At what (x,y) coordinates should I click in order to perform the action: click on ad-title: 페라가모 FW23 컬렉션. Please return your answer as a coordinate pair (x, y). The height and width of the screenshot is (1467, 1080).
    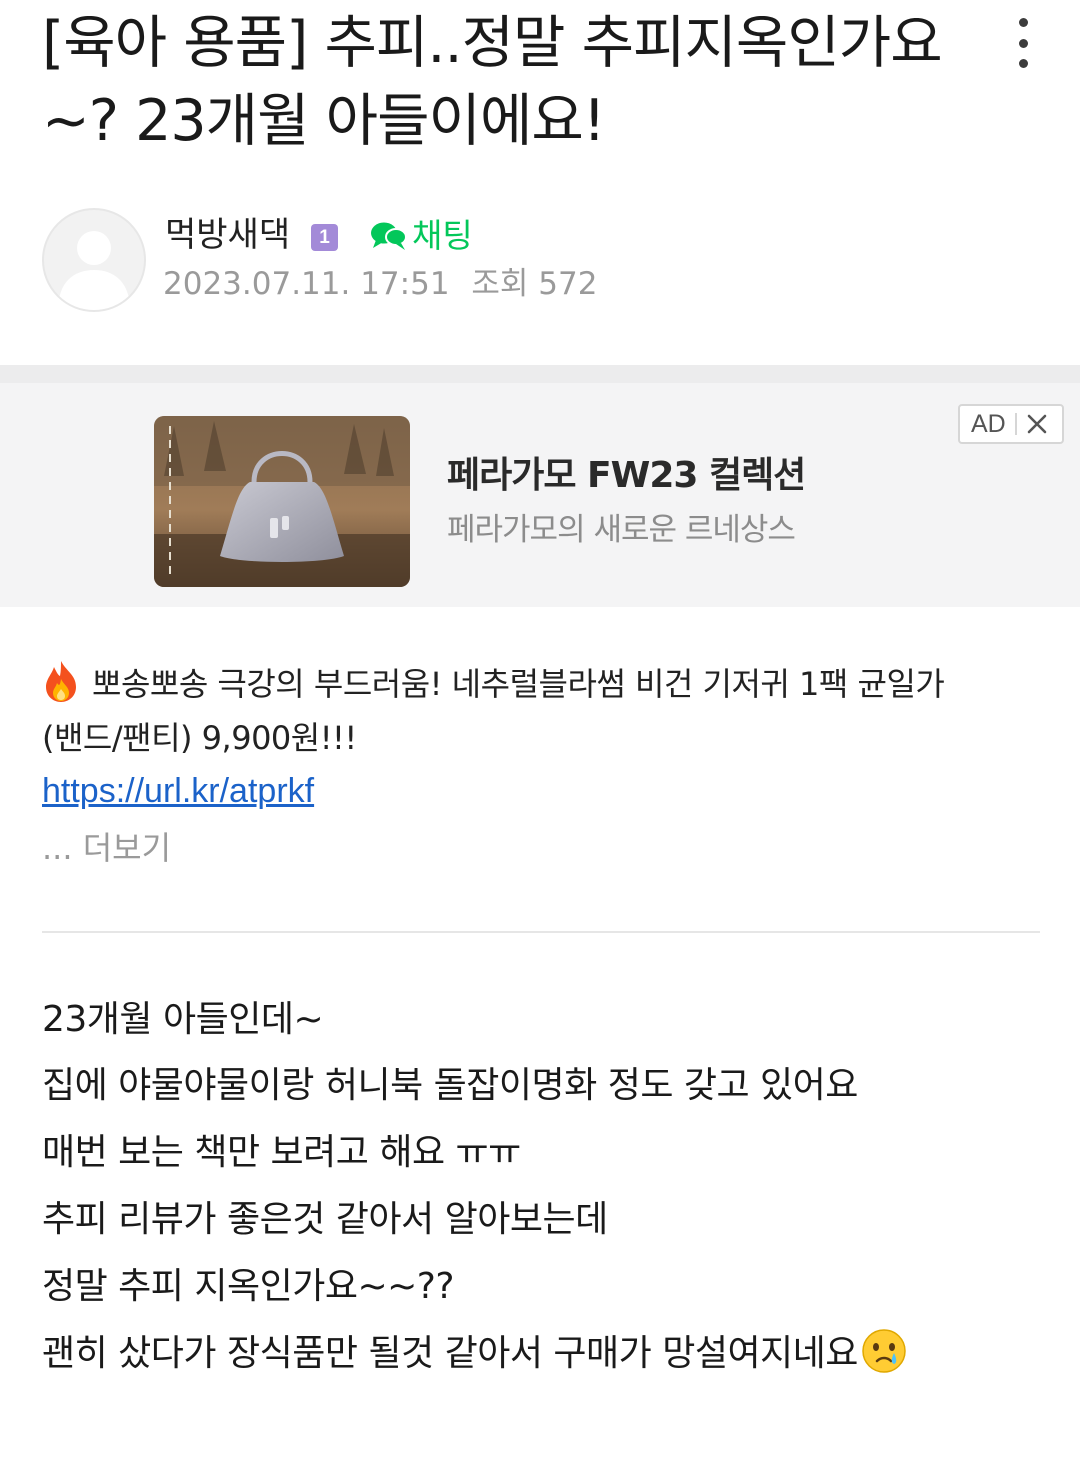
    Looking at the image, I should click on (626, 476).